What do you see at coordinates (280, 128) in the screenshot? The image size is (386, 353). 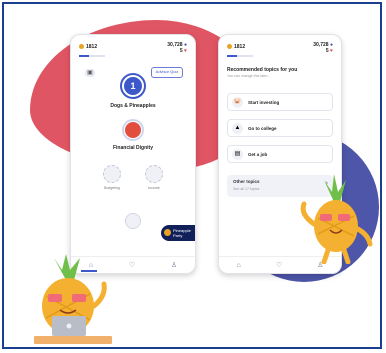 I see `topic-go-to-college: ▲ Go to college` at bounding box center [280, 128].